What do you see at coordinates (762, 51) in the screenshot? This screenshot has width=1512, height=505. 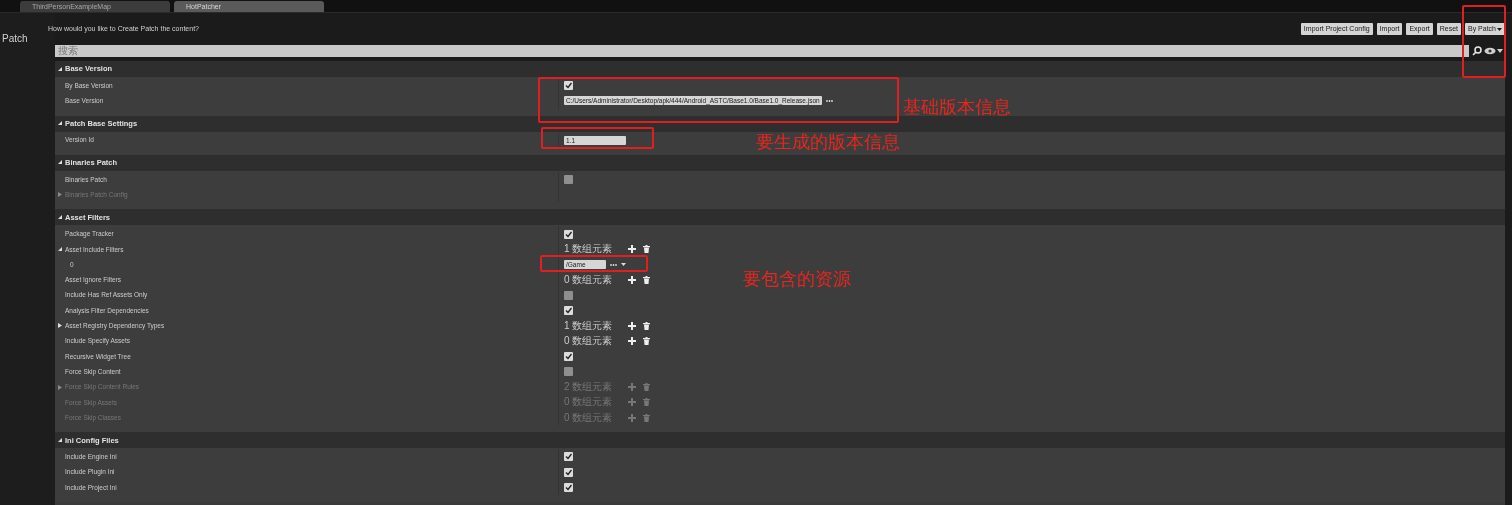 I see `search-field: 搜索` at bounding box center [762, 51].